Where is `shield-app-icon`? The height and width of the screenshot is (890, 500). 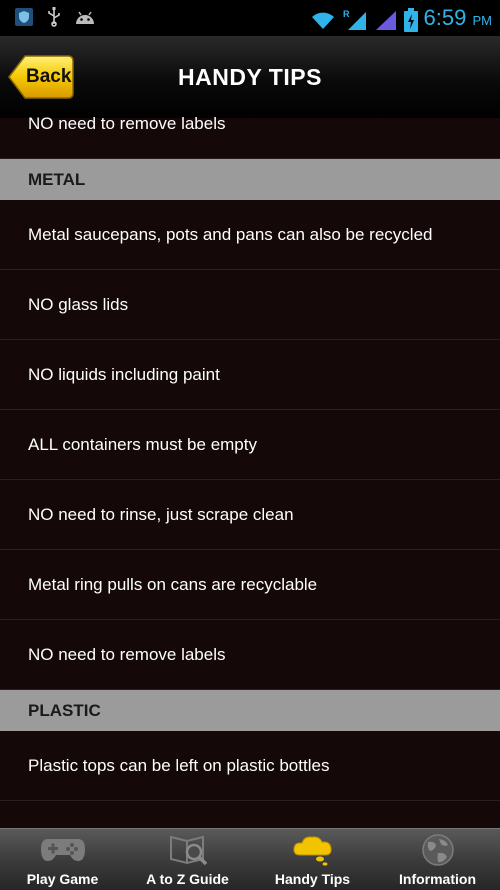 shield-app-icon is located at coordinates (24, 17).